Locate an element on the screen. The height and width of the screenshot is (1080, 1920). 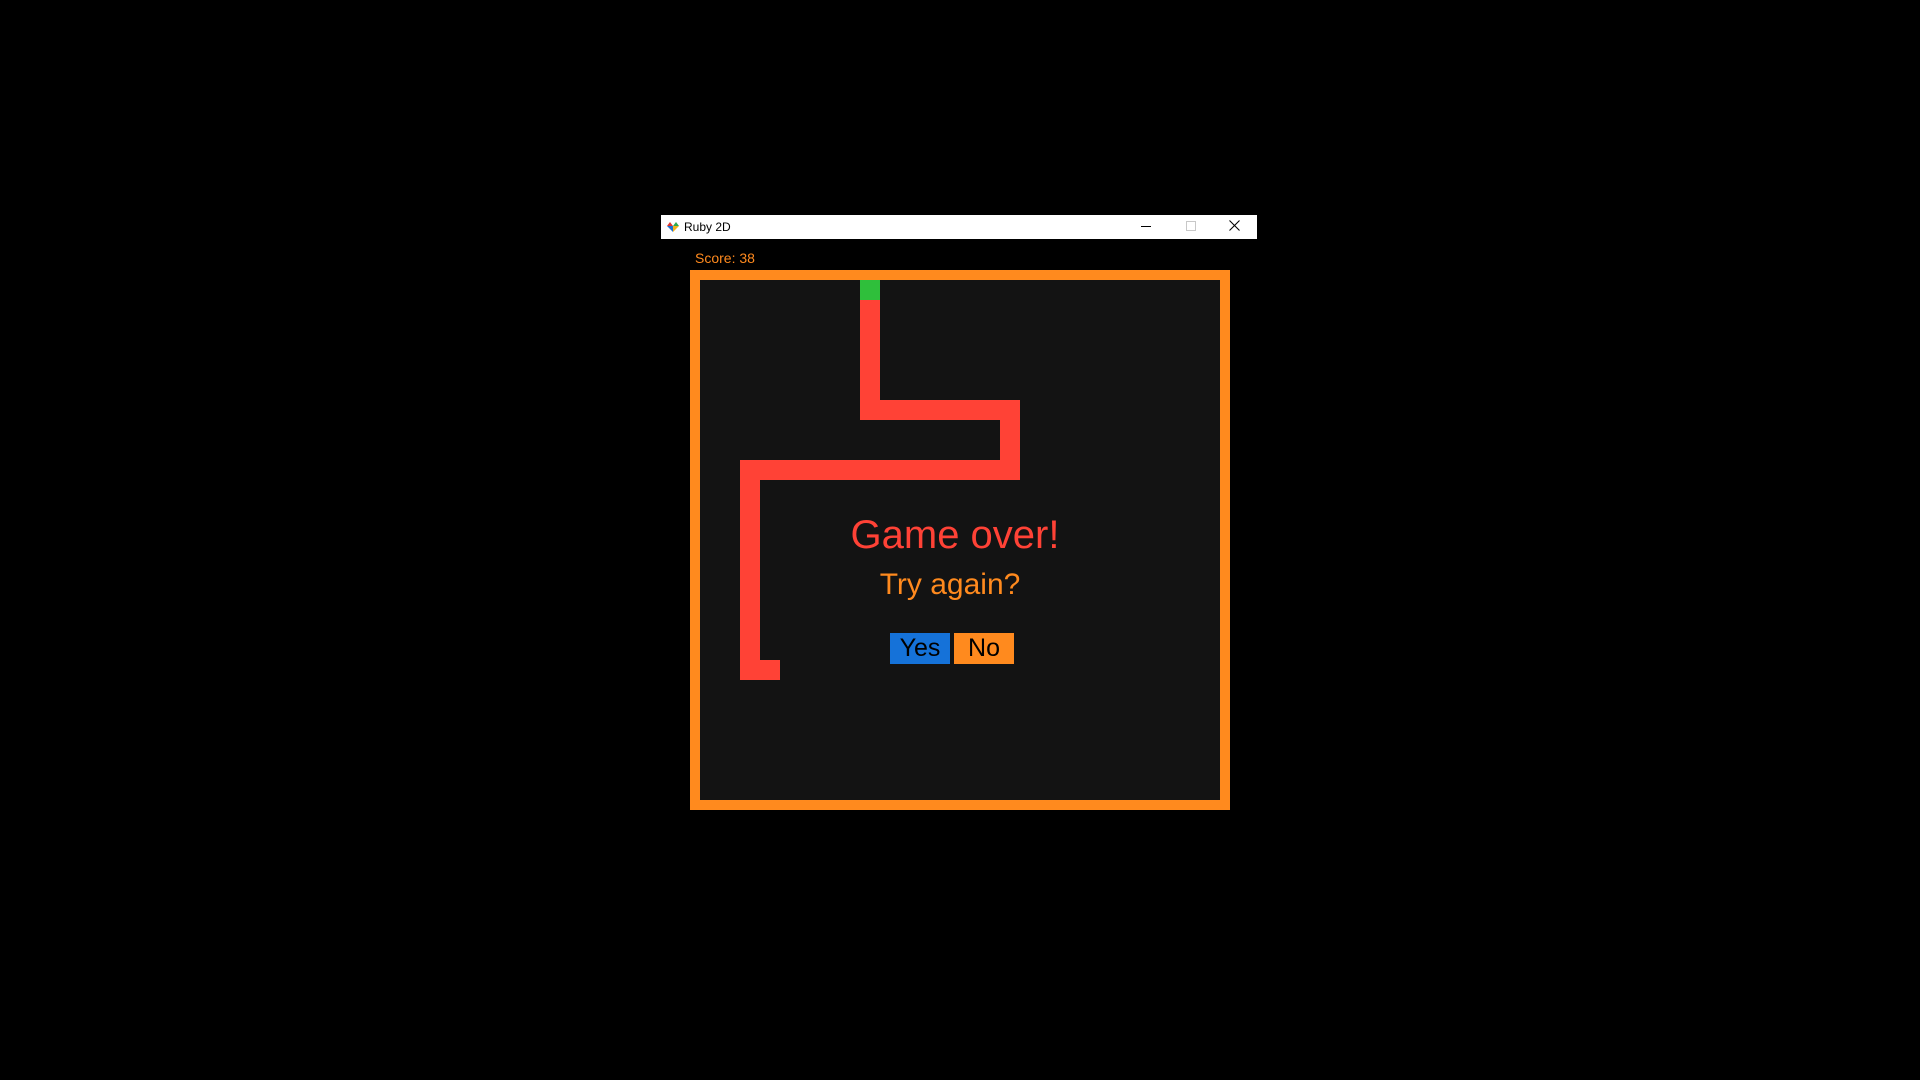
yes-button: Yes is located at coordinates (920, 648).